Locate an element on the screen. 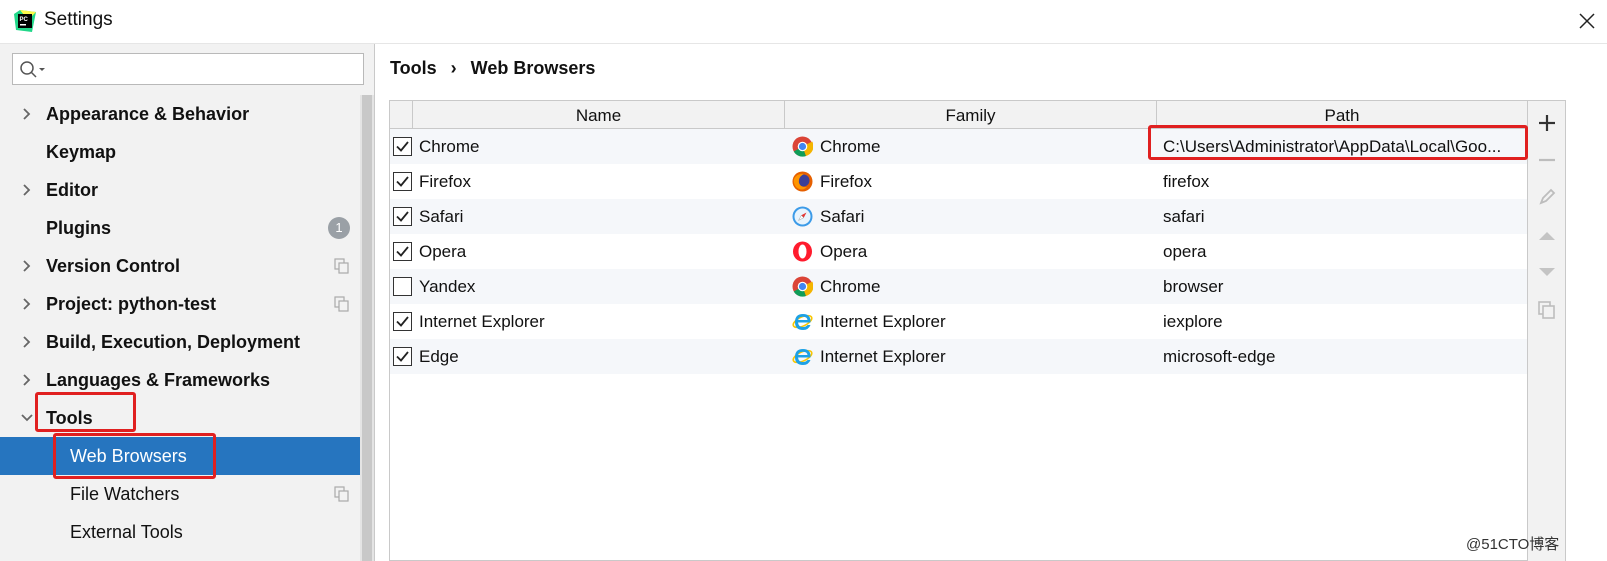 The image size is (1607, 561). search-icon is located at coordinates (32, 69).